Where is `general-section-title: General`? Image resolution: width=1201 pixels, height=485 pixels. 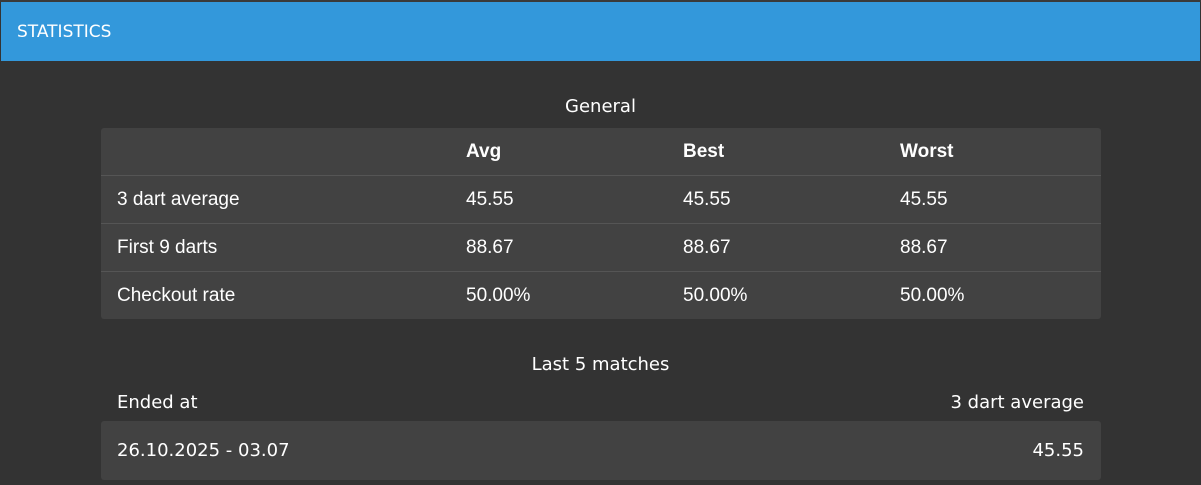
general-section-title: General is located at coordinates (600, 106).